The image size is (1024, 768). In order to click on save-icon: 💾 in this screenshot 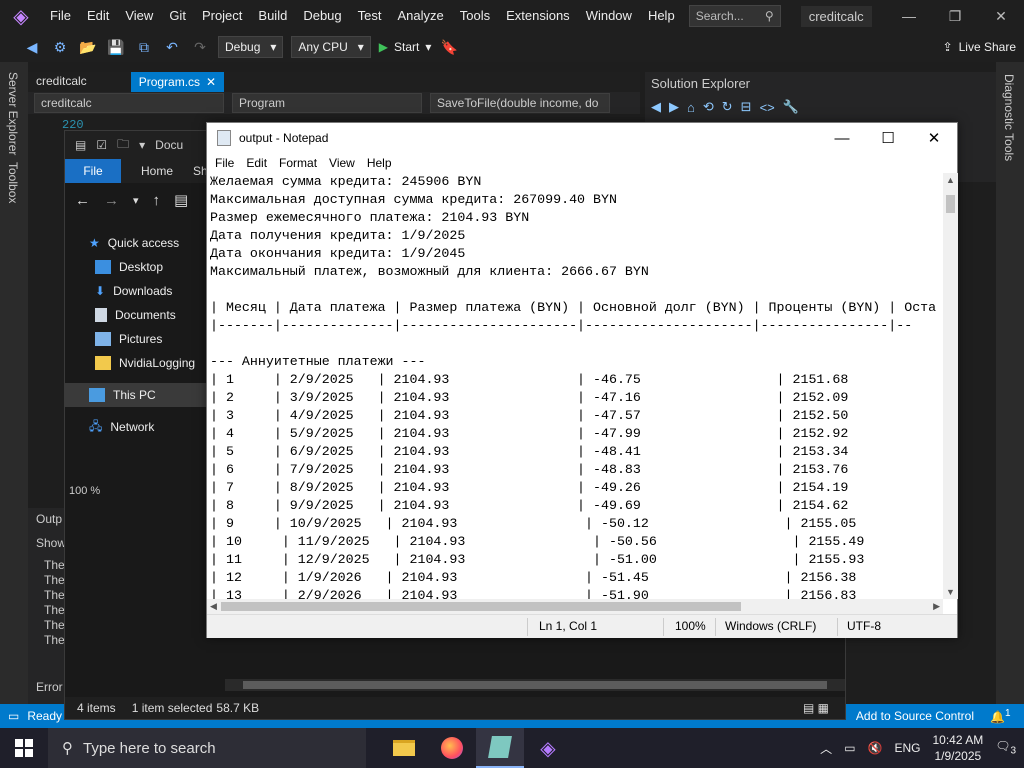, I will do `click(116, 47)`.